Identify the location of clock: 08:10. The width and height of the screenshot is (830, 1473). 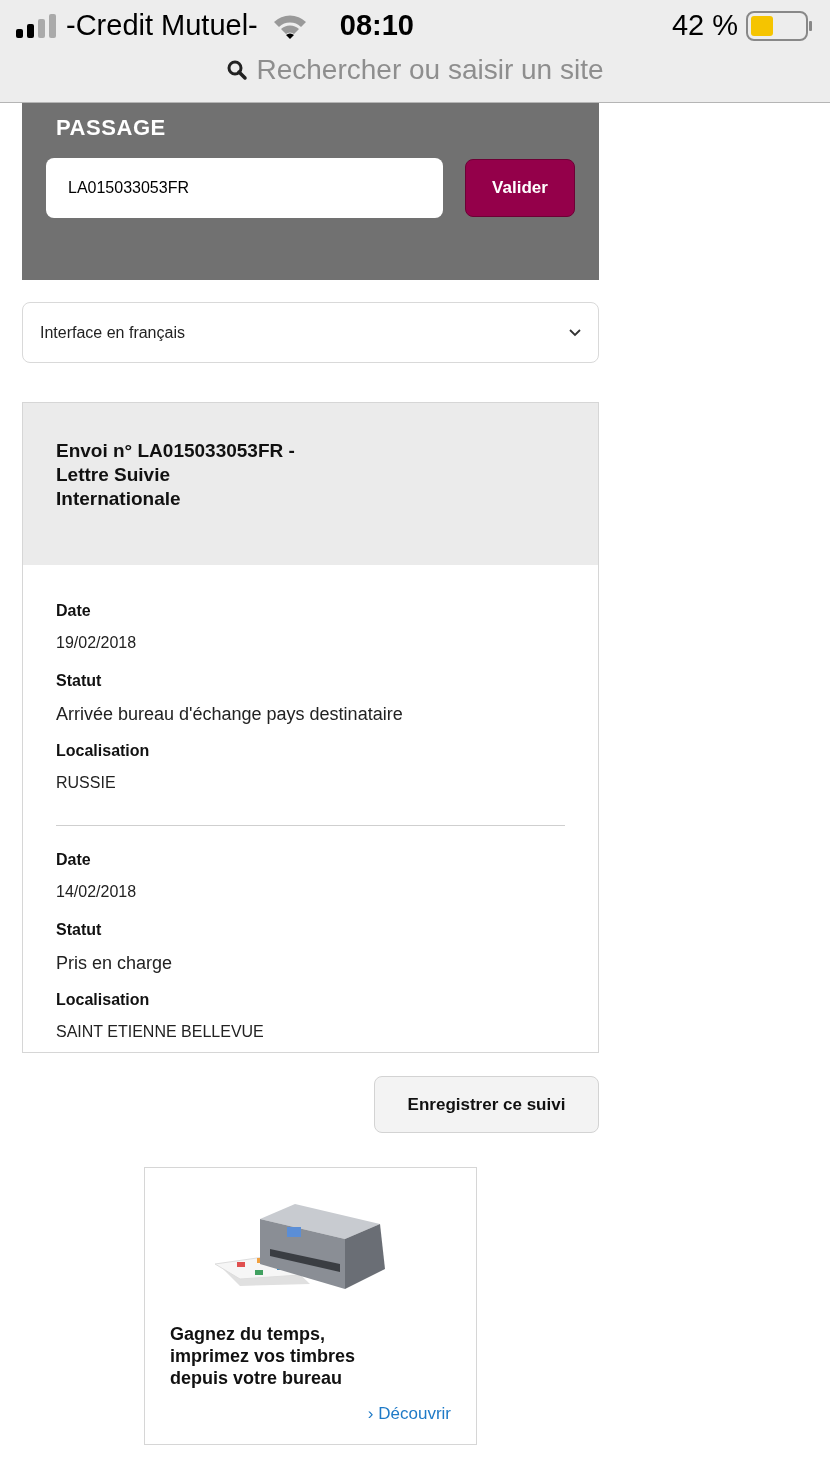
(376, 26).